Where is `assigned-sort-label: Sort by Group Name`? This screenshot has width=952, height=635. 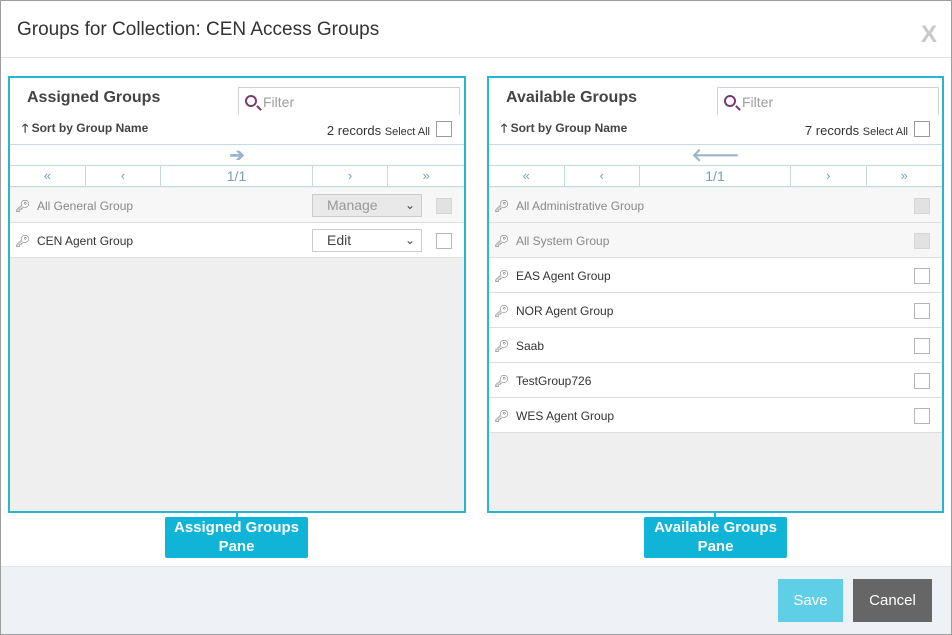 assigned-sort-label: Sort by Group Name is located at coordinates (90, 128).